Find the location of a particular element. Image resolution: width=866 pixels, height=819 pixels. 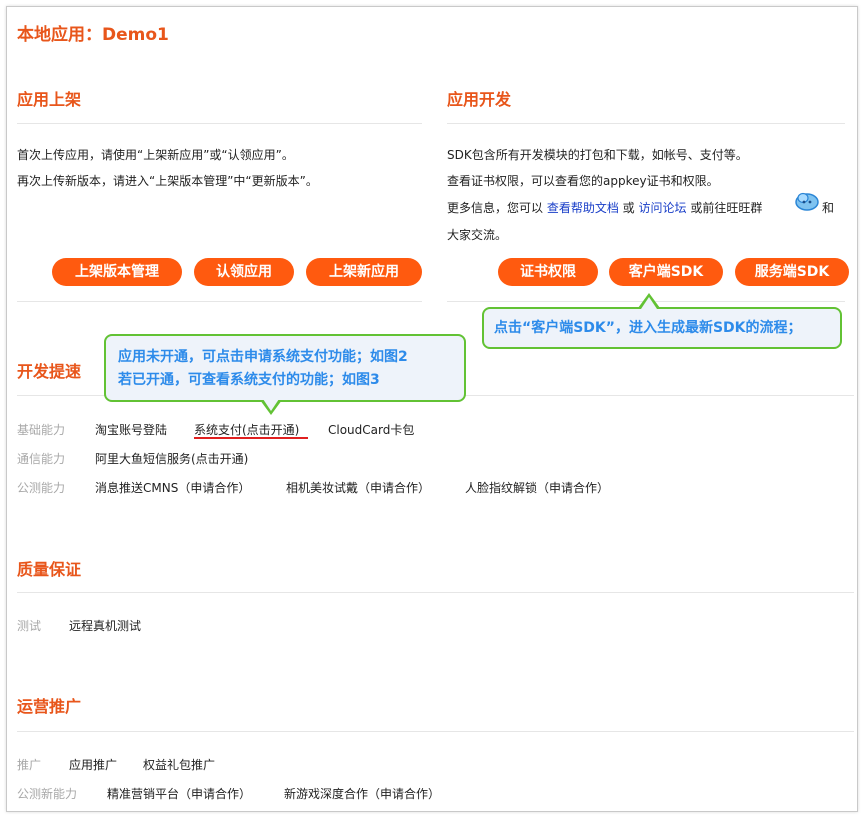

taobao-login-item: 淘宝账号登陆 is located at coordinates (131, 429).